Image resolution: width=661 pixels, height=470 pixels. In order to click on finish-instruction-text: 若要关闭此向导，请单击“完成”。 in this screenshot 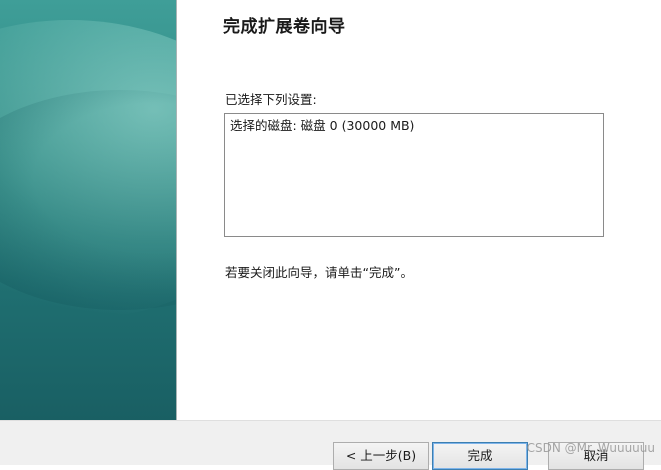, I will do `click(319, 272)`.